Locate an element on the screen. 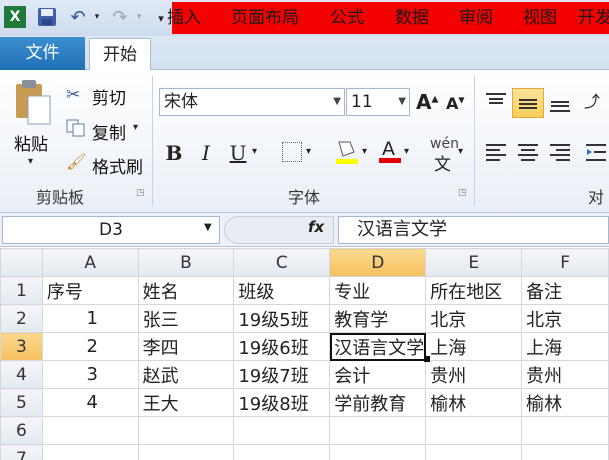 Image resolution: width=609 pixels, height=460 pixels. name-box-dropdown-icon: ▼ is located at coordinates (208, 227).